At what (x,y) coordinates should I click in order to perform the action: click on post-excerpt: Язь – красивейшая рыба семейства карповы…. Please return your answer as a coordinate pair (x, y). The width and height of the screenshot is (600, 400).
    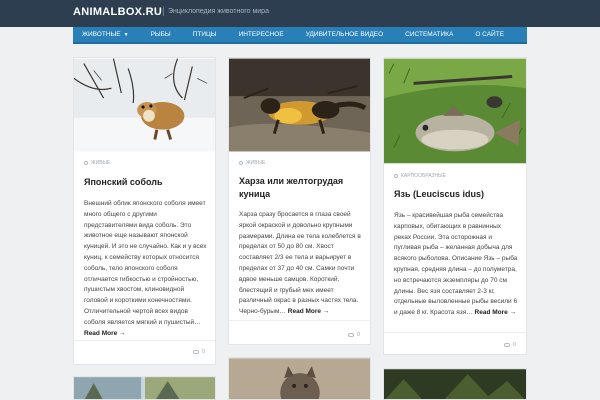
    Looking at the image, I should click on (456, 265).